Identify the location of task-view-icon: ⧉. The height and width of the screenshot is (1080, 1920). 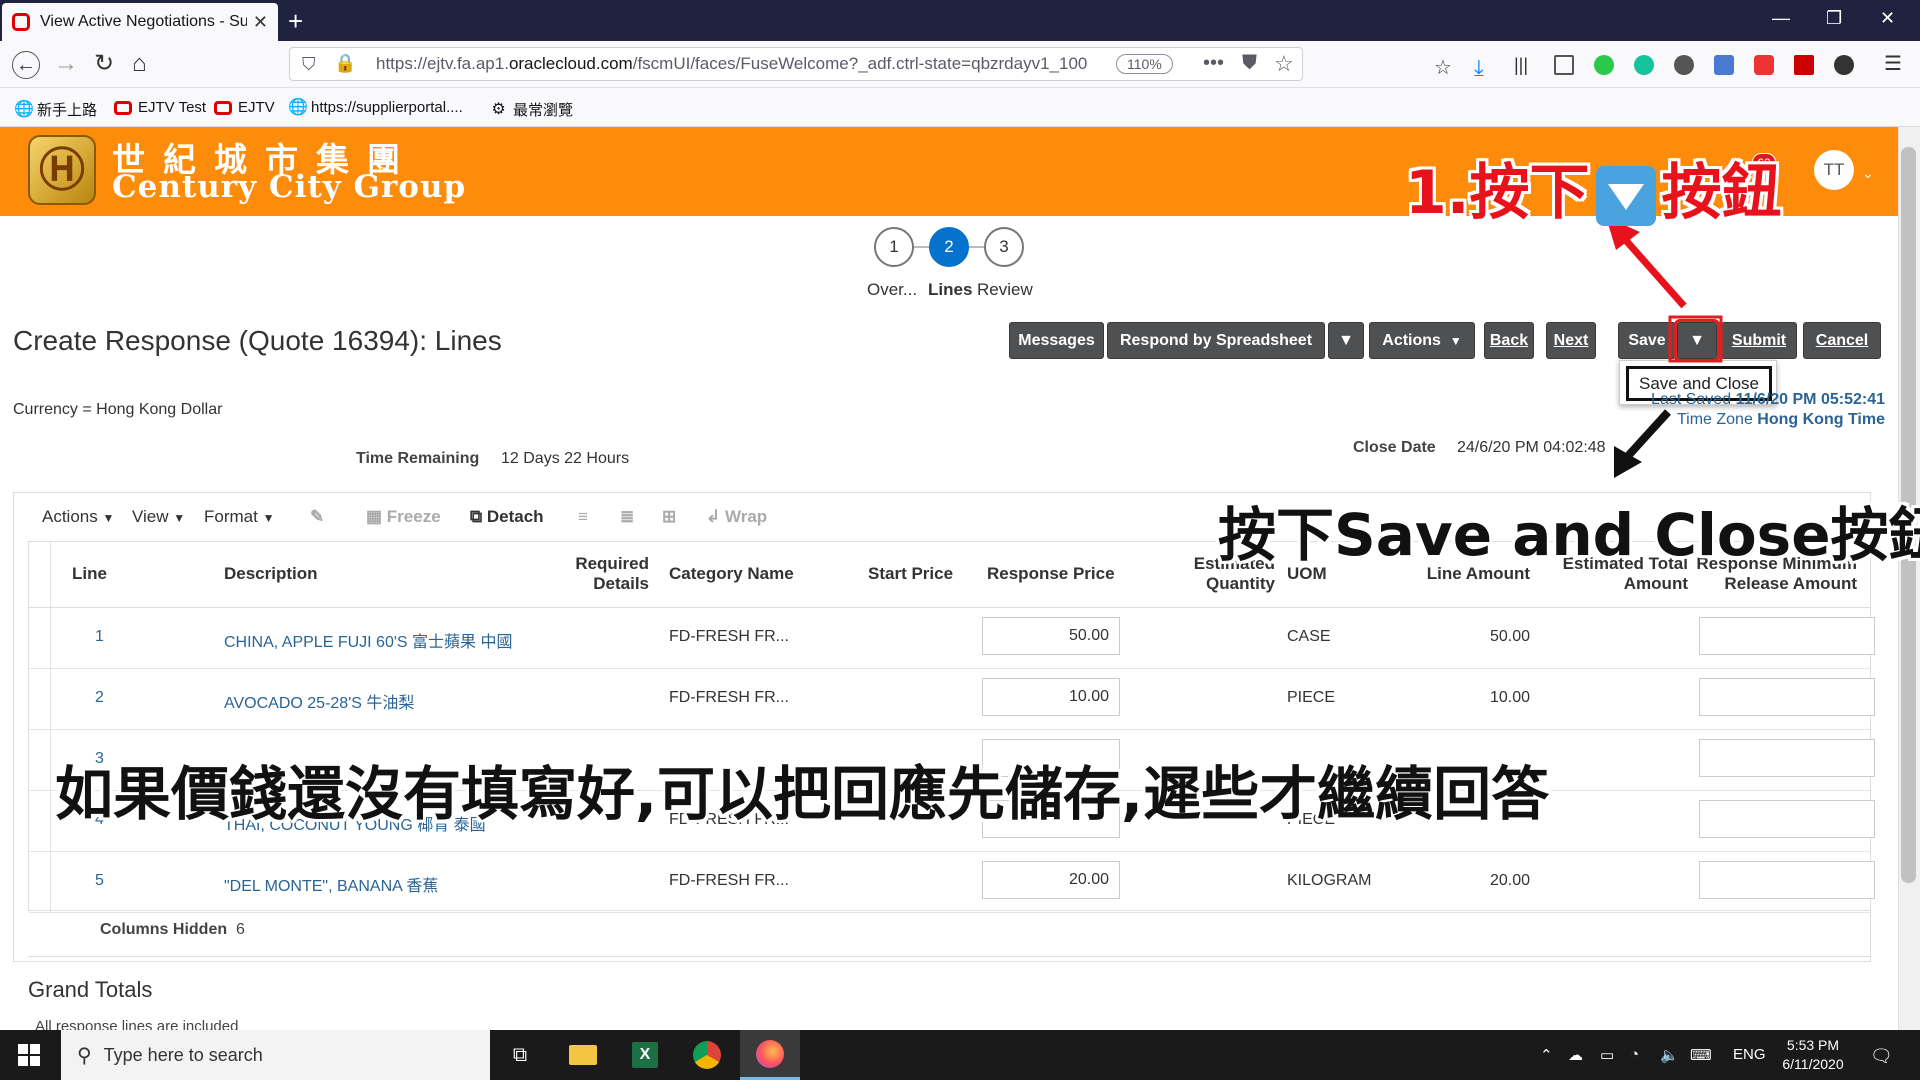
(520, 1055).